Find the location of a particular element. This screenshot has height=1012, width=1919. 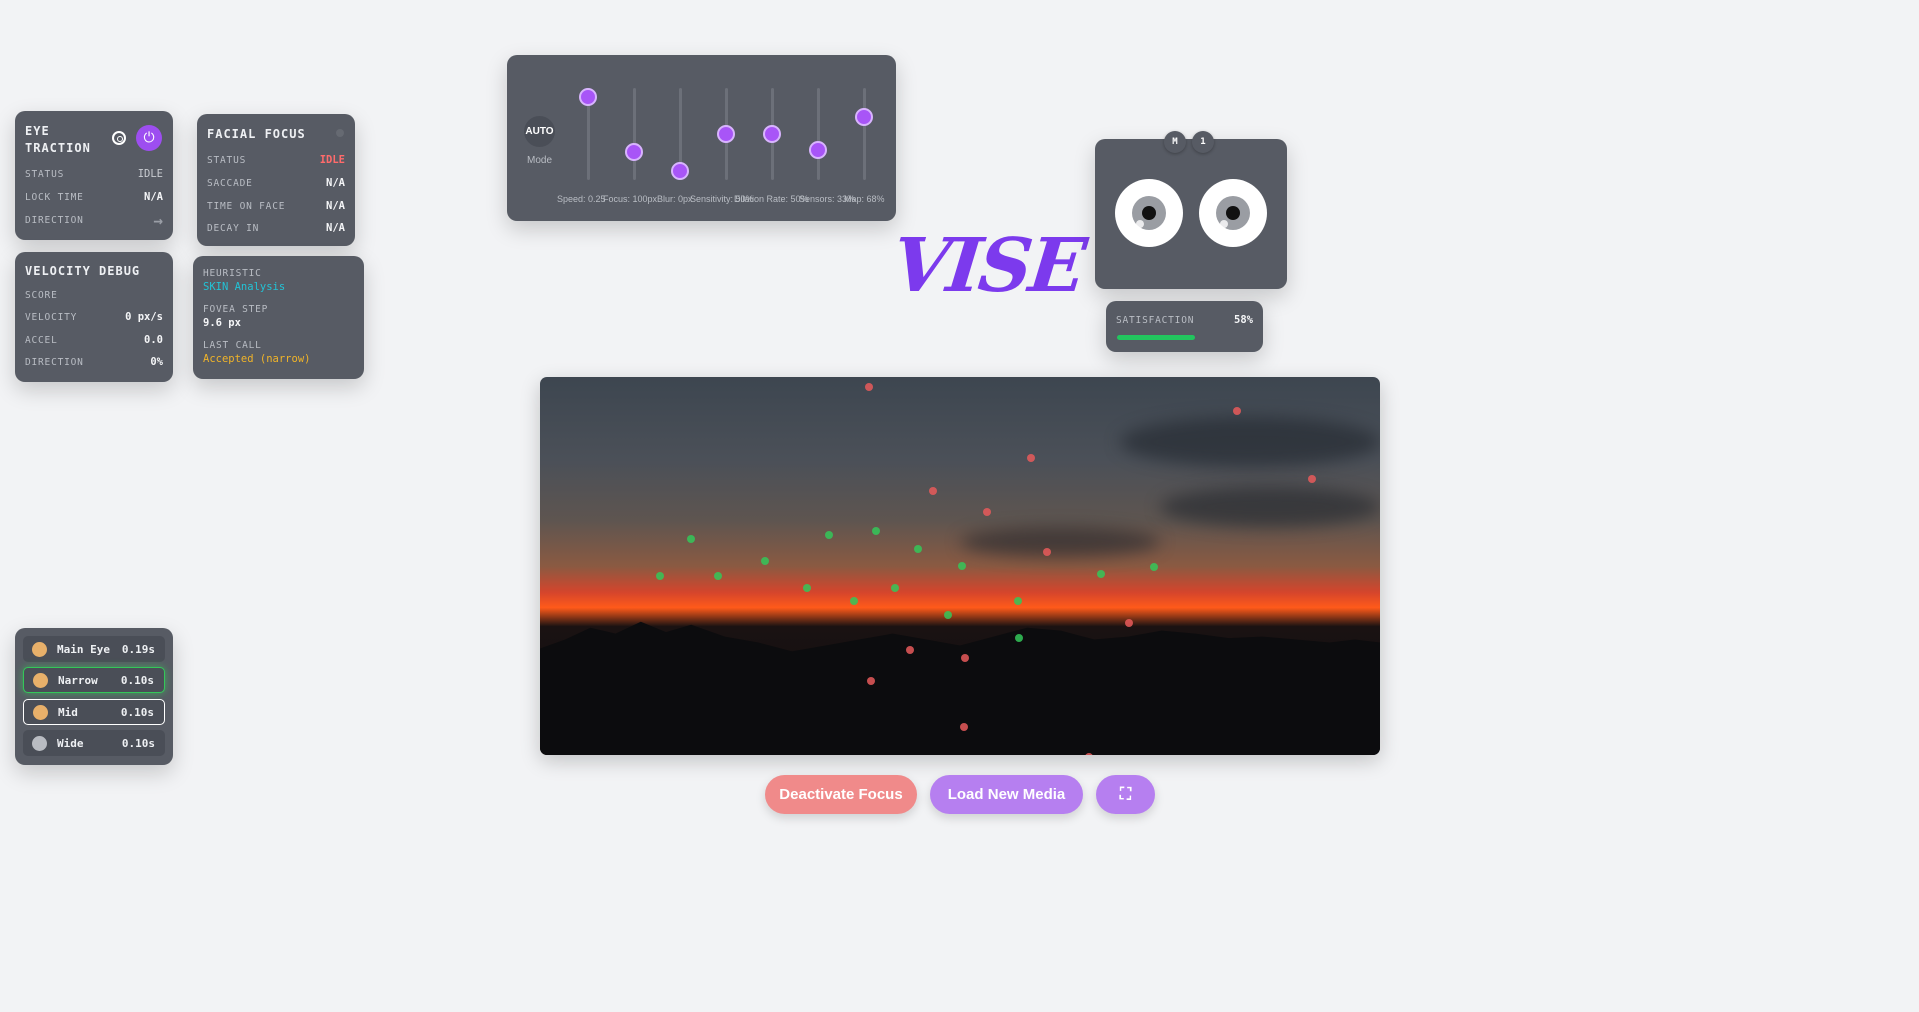

slider-label: Dilation Rate: 50% is located at coordinates (771, 199).